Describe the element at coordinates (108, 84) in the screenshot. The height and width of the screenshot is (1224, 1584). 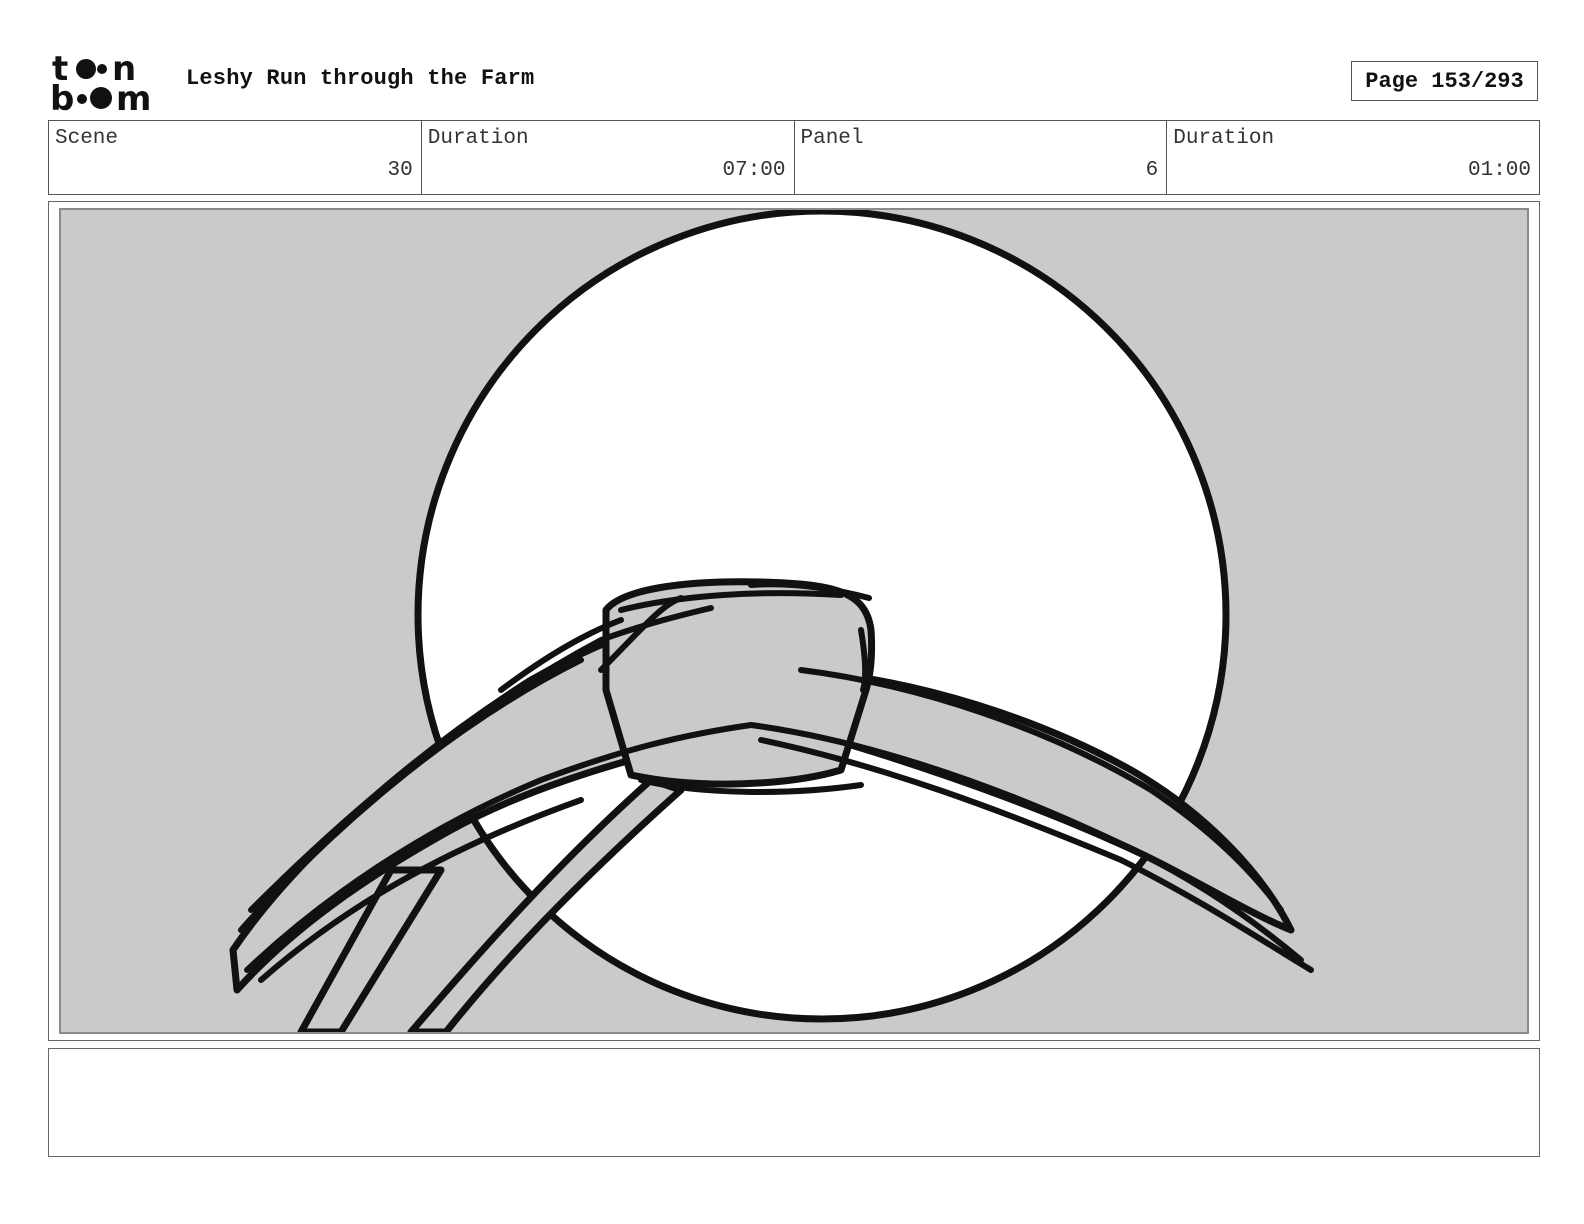
I see `toon-boom-logo: t n b m` at that location.